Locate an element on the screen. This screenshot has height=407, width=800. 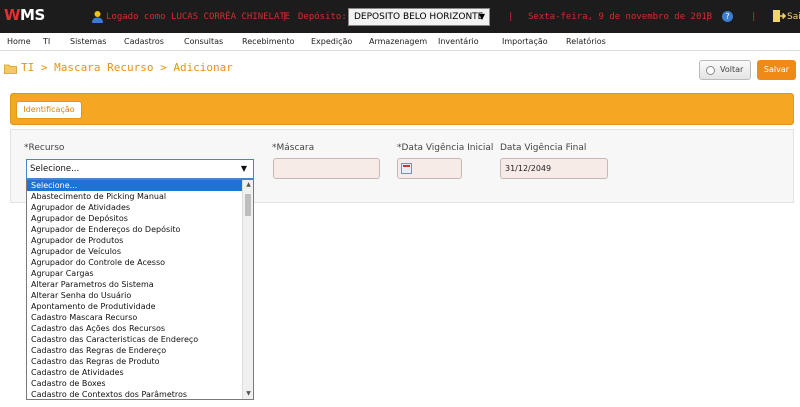
dropdown-option: Abastecimento de Picking Manual is located at coordinates (140, 196).